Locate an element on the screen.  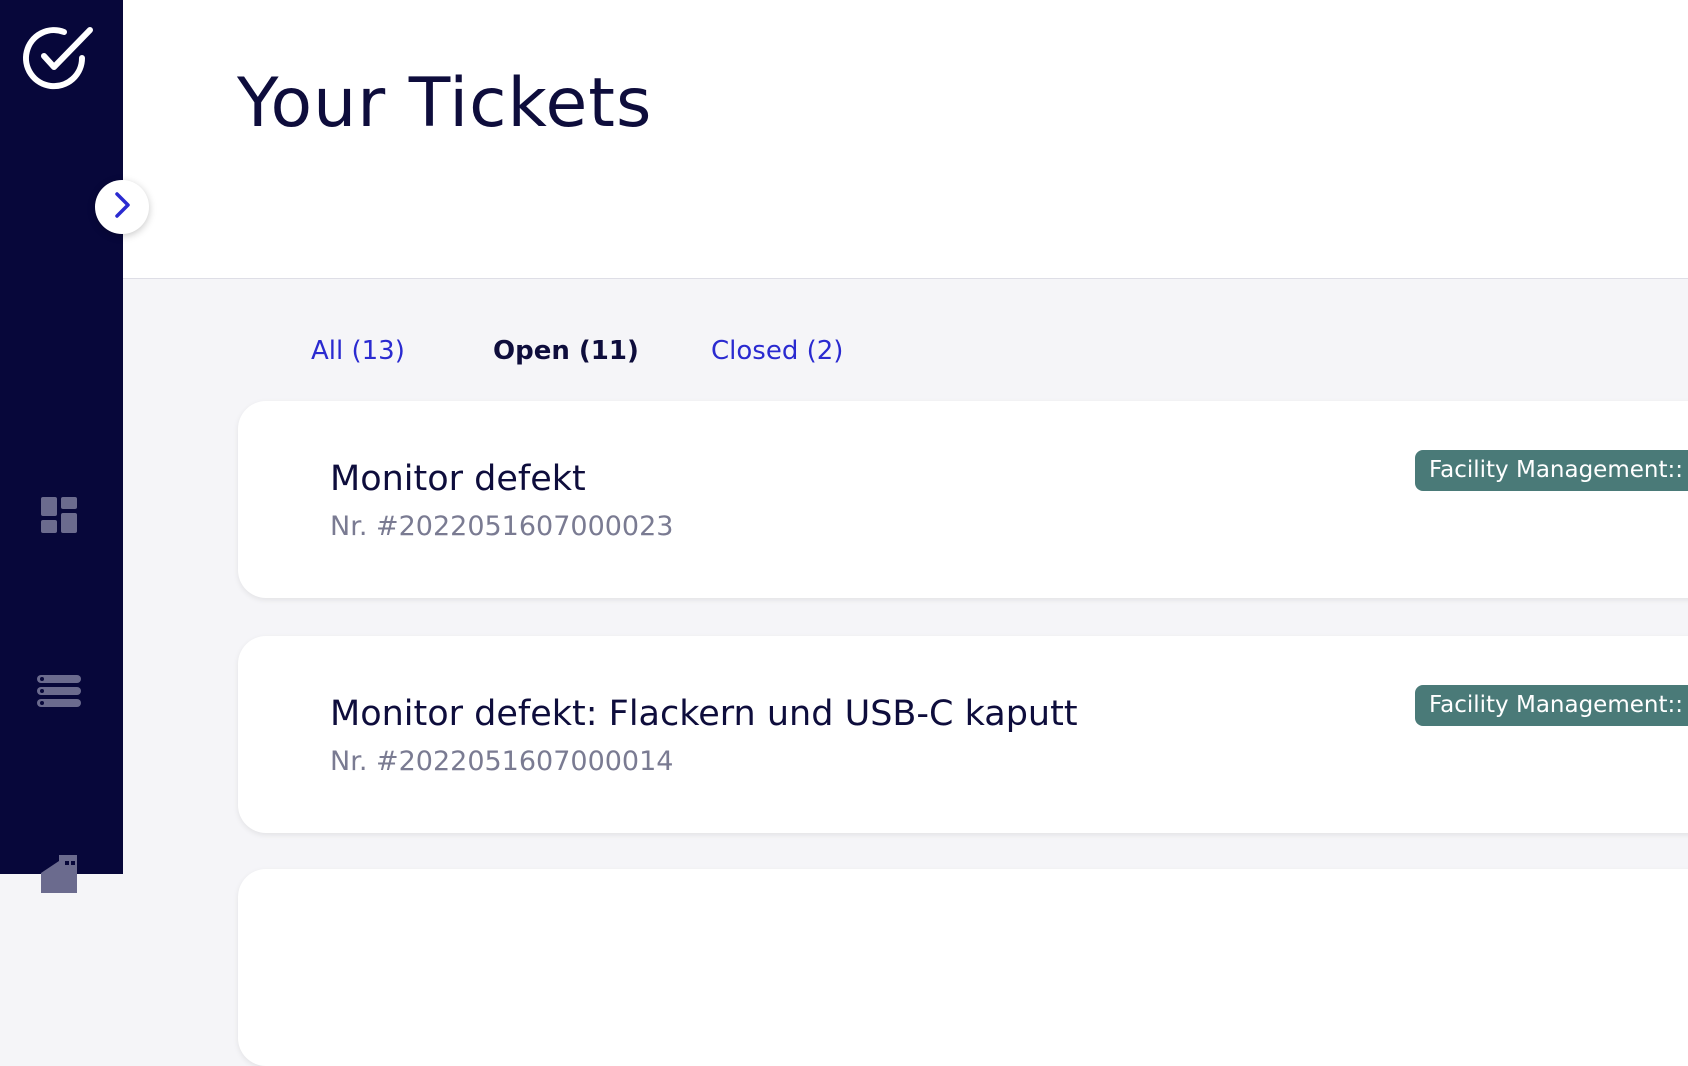
page-title: Your Tickets is located at coordinates (445, 103).